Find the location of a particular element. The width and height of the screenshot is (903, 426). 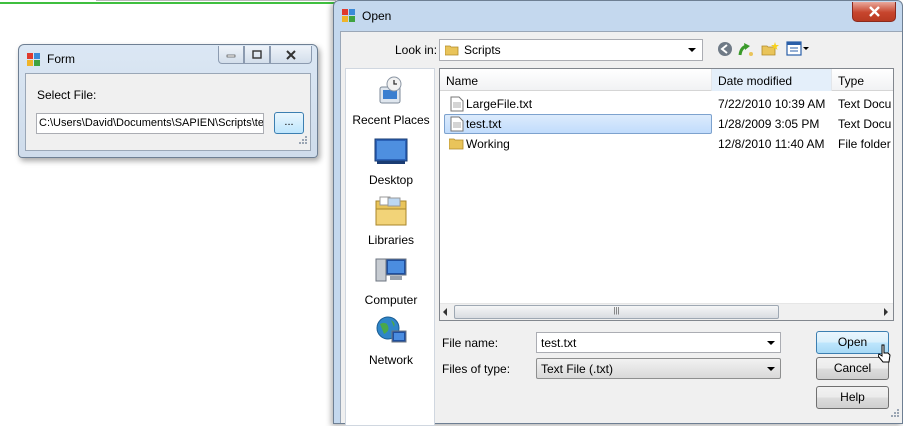

file-name-label: File name: is located at coordinates (470, 343).